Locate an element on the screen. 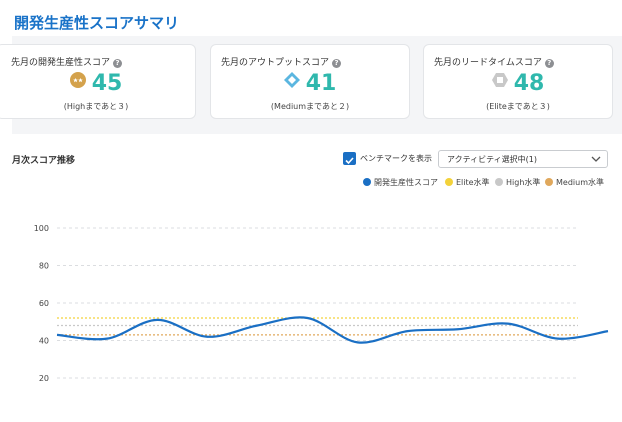 The image size is (622, 422). y-tick-label: 40 is located at coordinates (44, 341).